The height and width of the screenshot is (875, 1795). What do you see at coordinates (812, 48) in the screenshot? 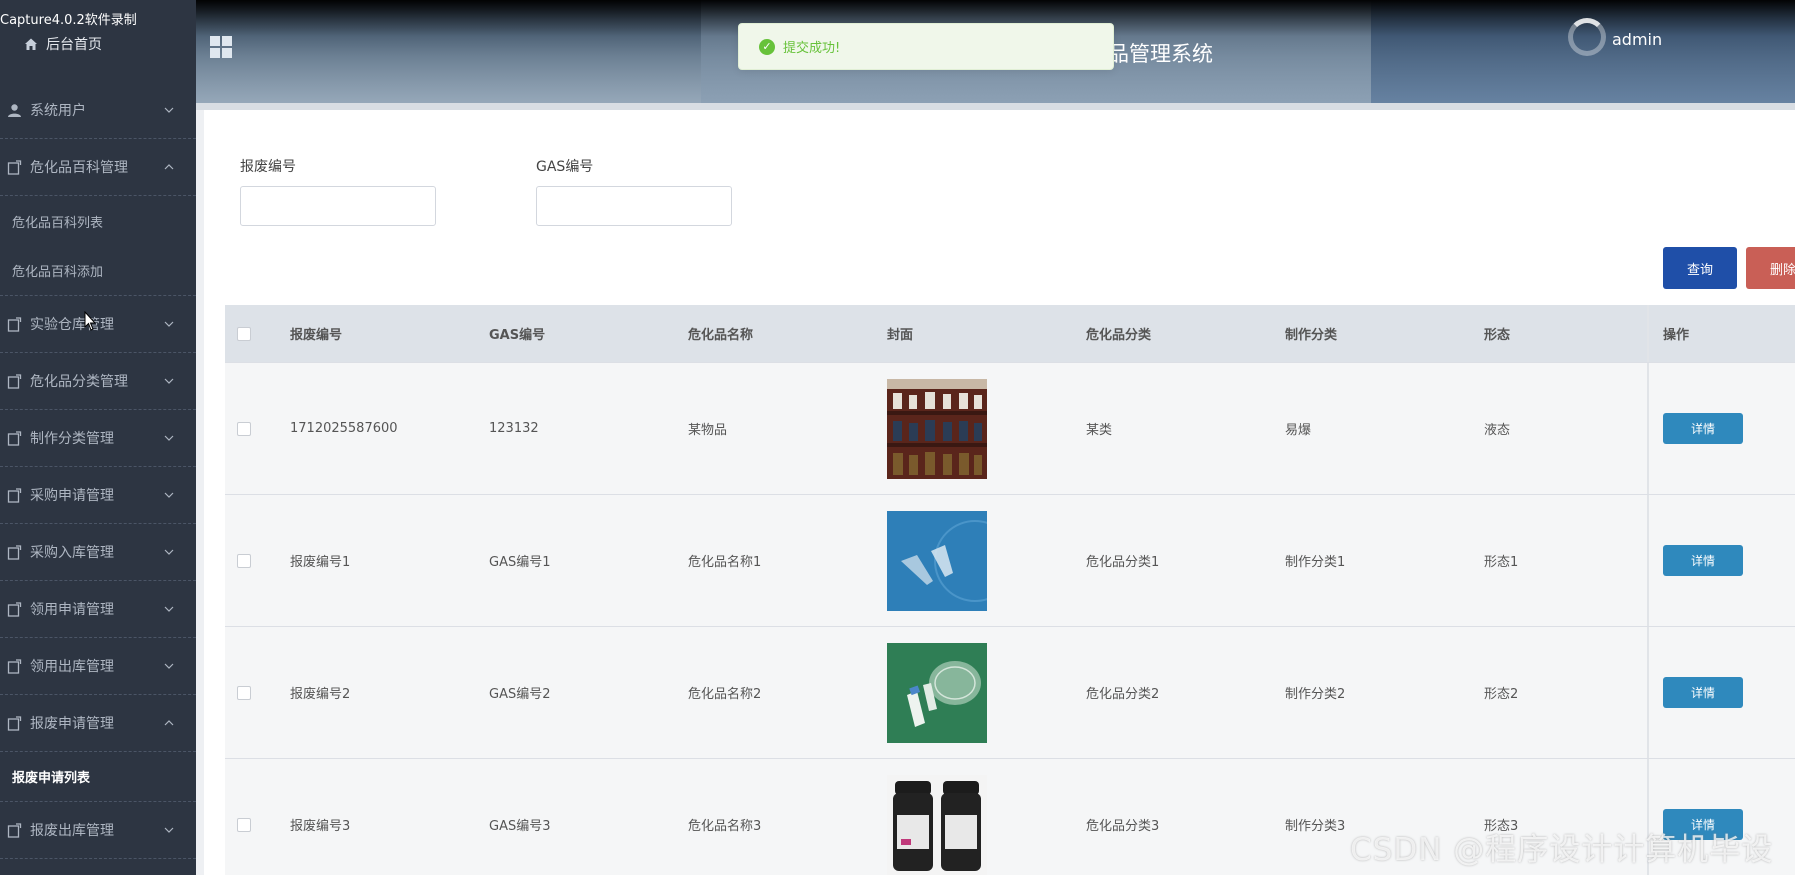
I see `toast-message: 提交成功!` at bounding box center [812, 48].